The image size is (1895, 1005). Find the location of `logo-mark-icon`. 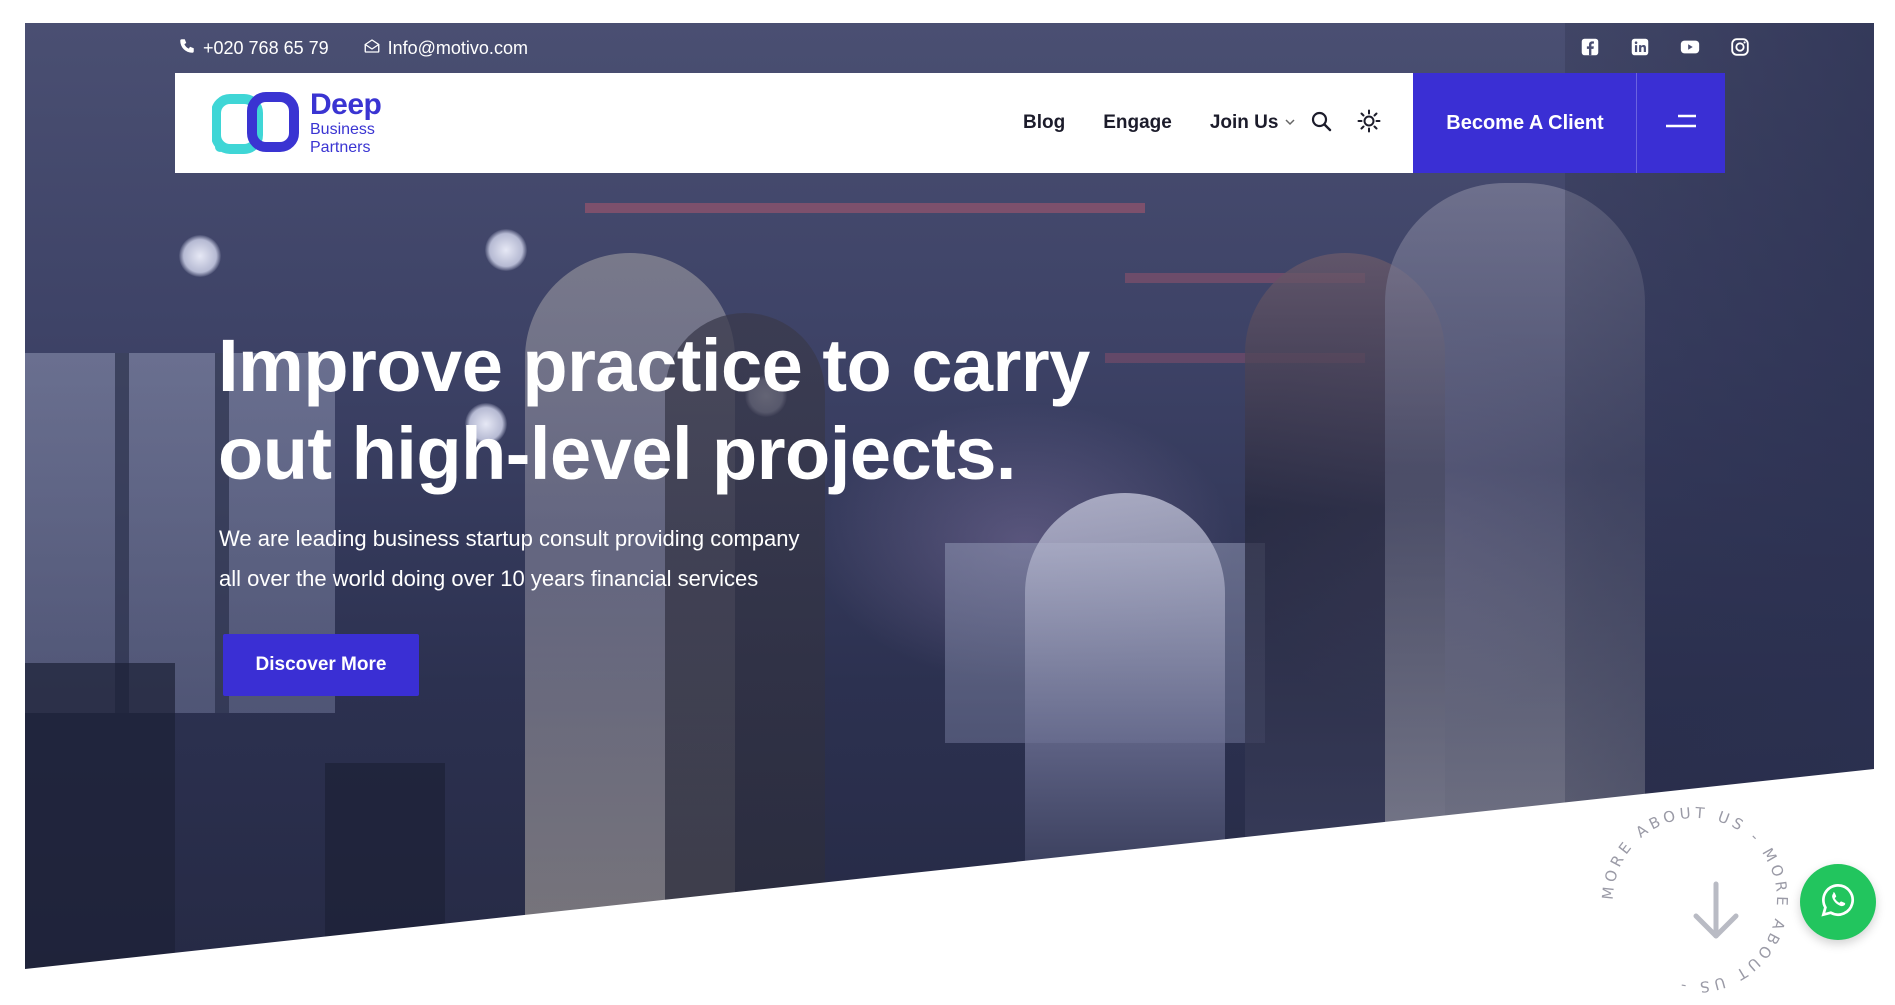

logo-mark-icon is located at coordinates (256, 123).